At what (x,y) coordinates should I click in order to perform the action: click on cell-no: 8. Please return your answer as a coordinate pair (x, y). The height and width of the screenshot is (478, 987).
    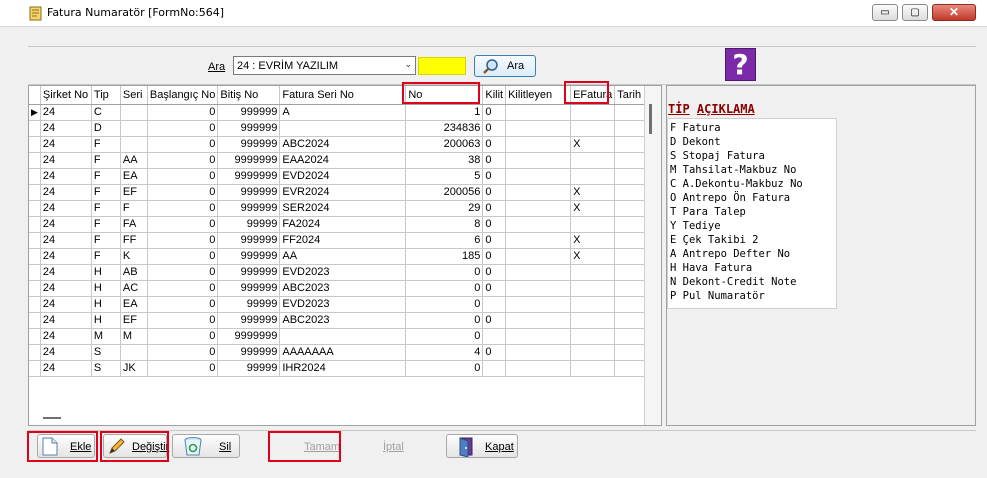
    Looking at the image, I should click on (444, 224).